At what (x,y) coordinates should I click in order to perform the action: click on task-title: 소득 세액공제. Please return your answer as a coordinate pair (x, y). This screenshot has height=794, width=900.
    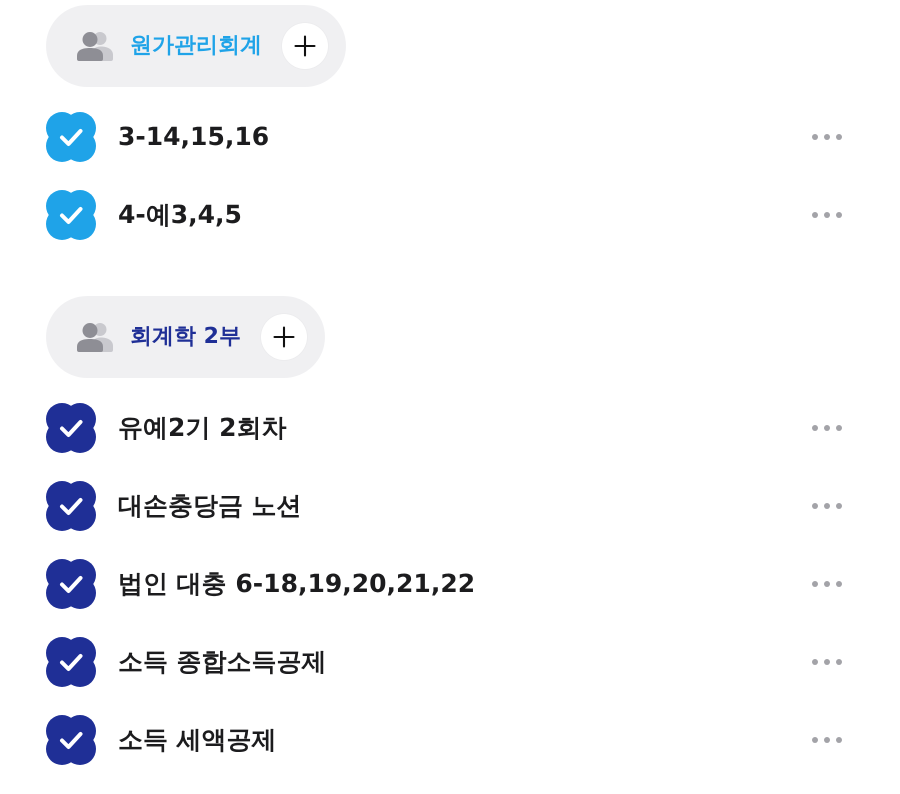
    Looking at the image, I should click on (198, 740).